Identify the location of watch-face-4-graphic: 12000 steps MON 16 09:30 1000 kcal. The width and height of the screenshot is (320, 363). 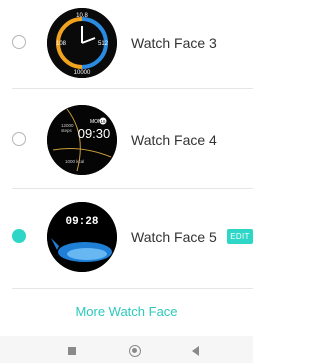
(82, 140).